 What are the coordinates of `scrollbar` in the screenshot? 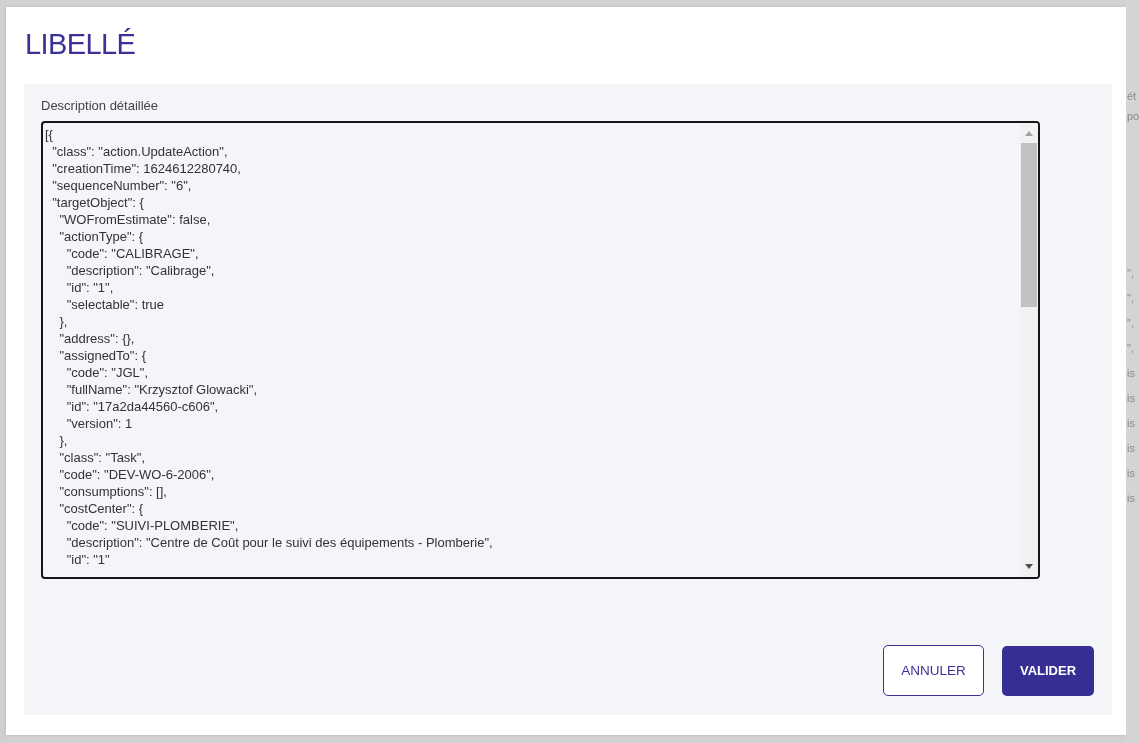 It's located at (1029, 350).